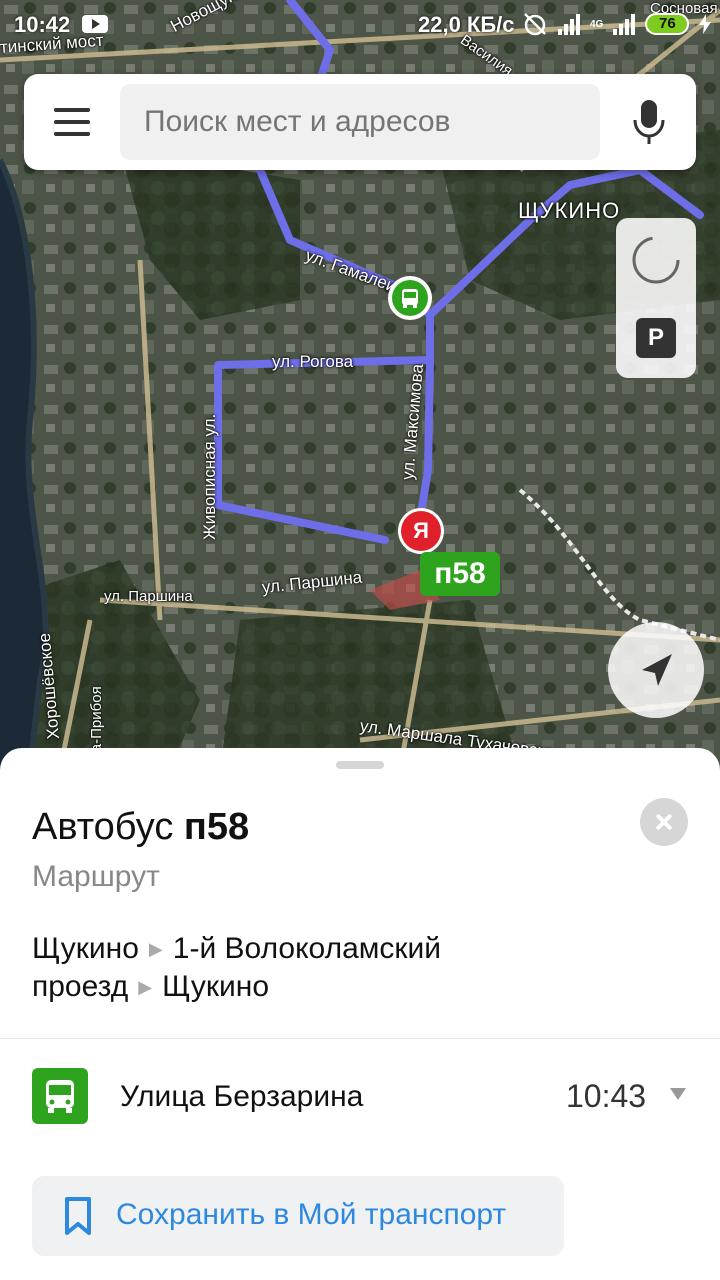 This screenshot has height=1280, width=720. Describe the element at coordinates (664, 822) in the screenshot. I see `close-button` at that location.